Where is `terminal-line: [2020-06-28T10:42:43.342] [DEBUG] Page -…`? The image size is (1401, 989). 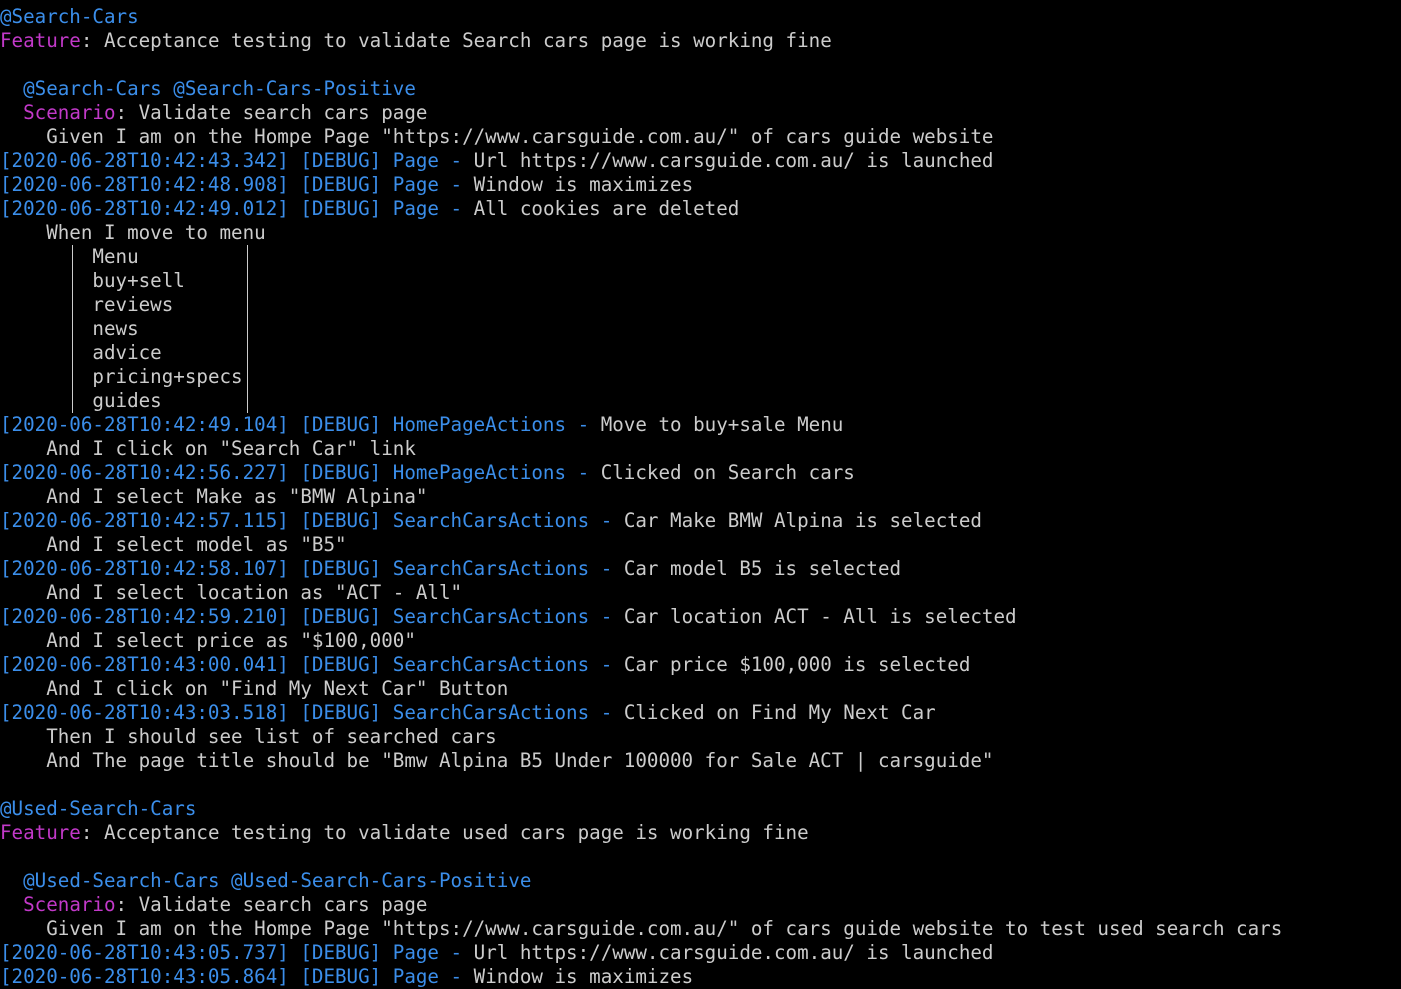 terminal-line: [2020-06-28T10:42:43.342] [DEBUG] Page -… is located at coordinates (700, 161).